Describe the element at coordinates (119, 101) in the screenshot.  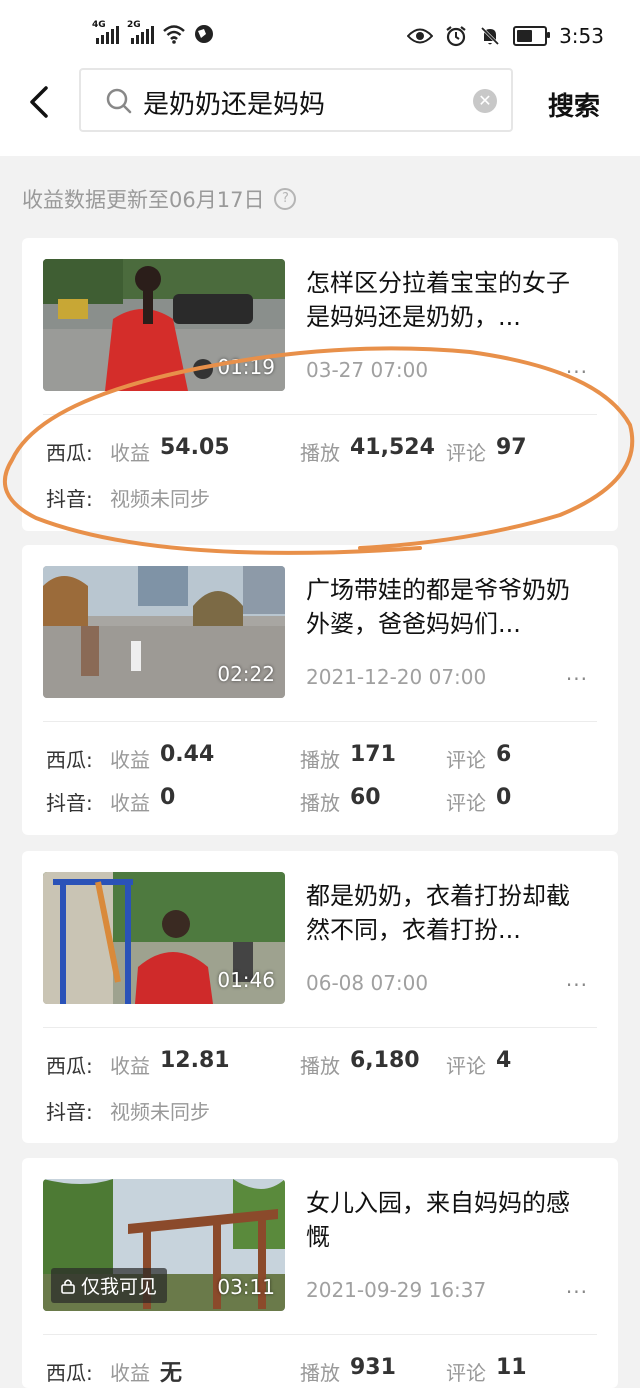
I see `search-icon` at that location.